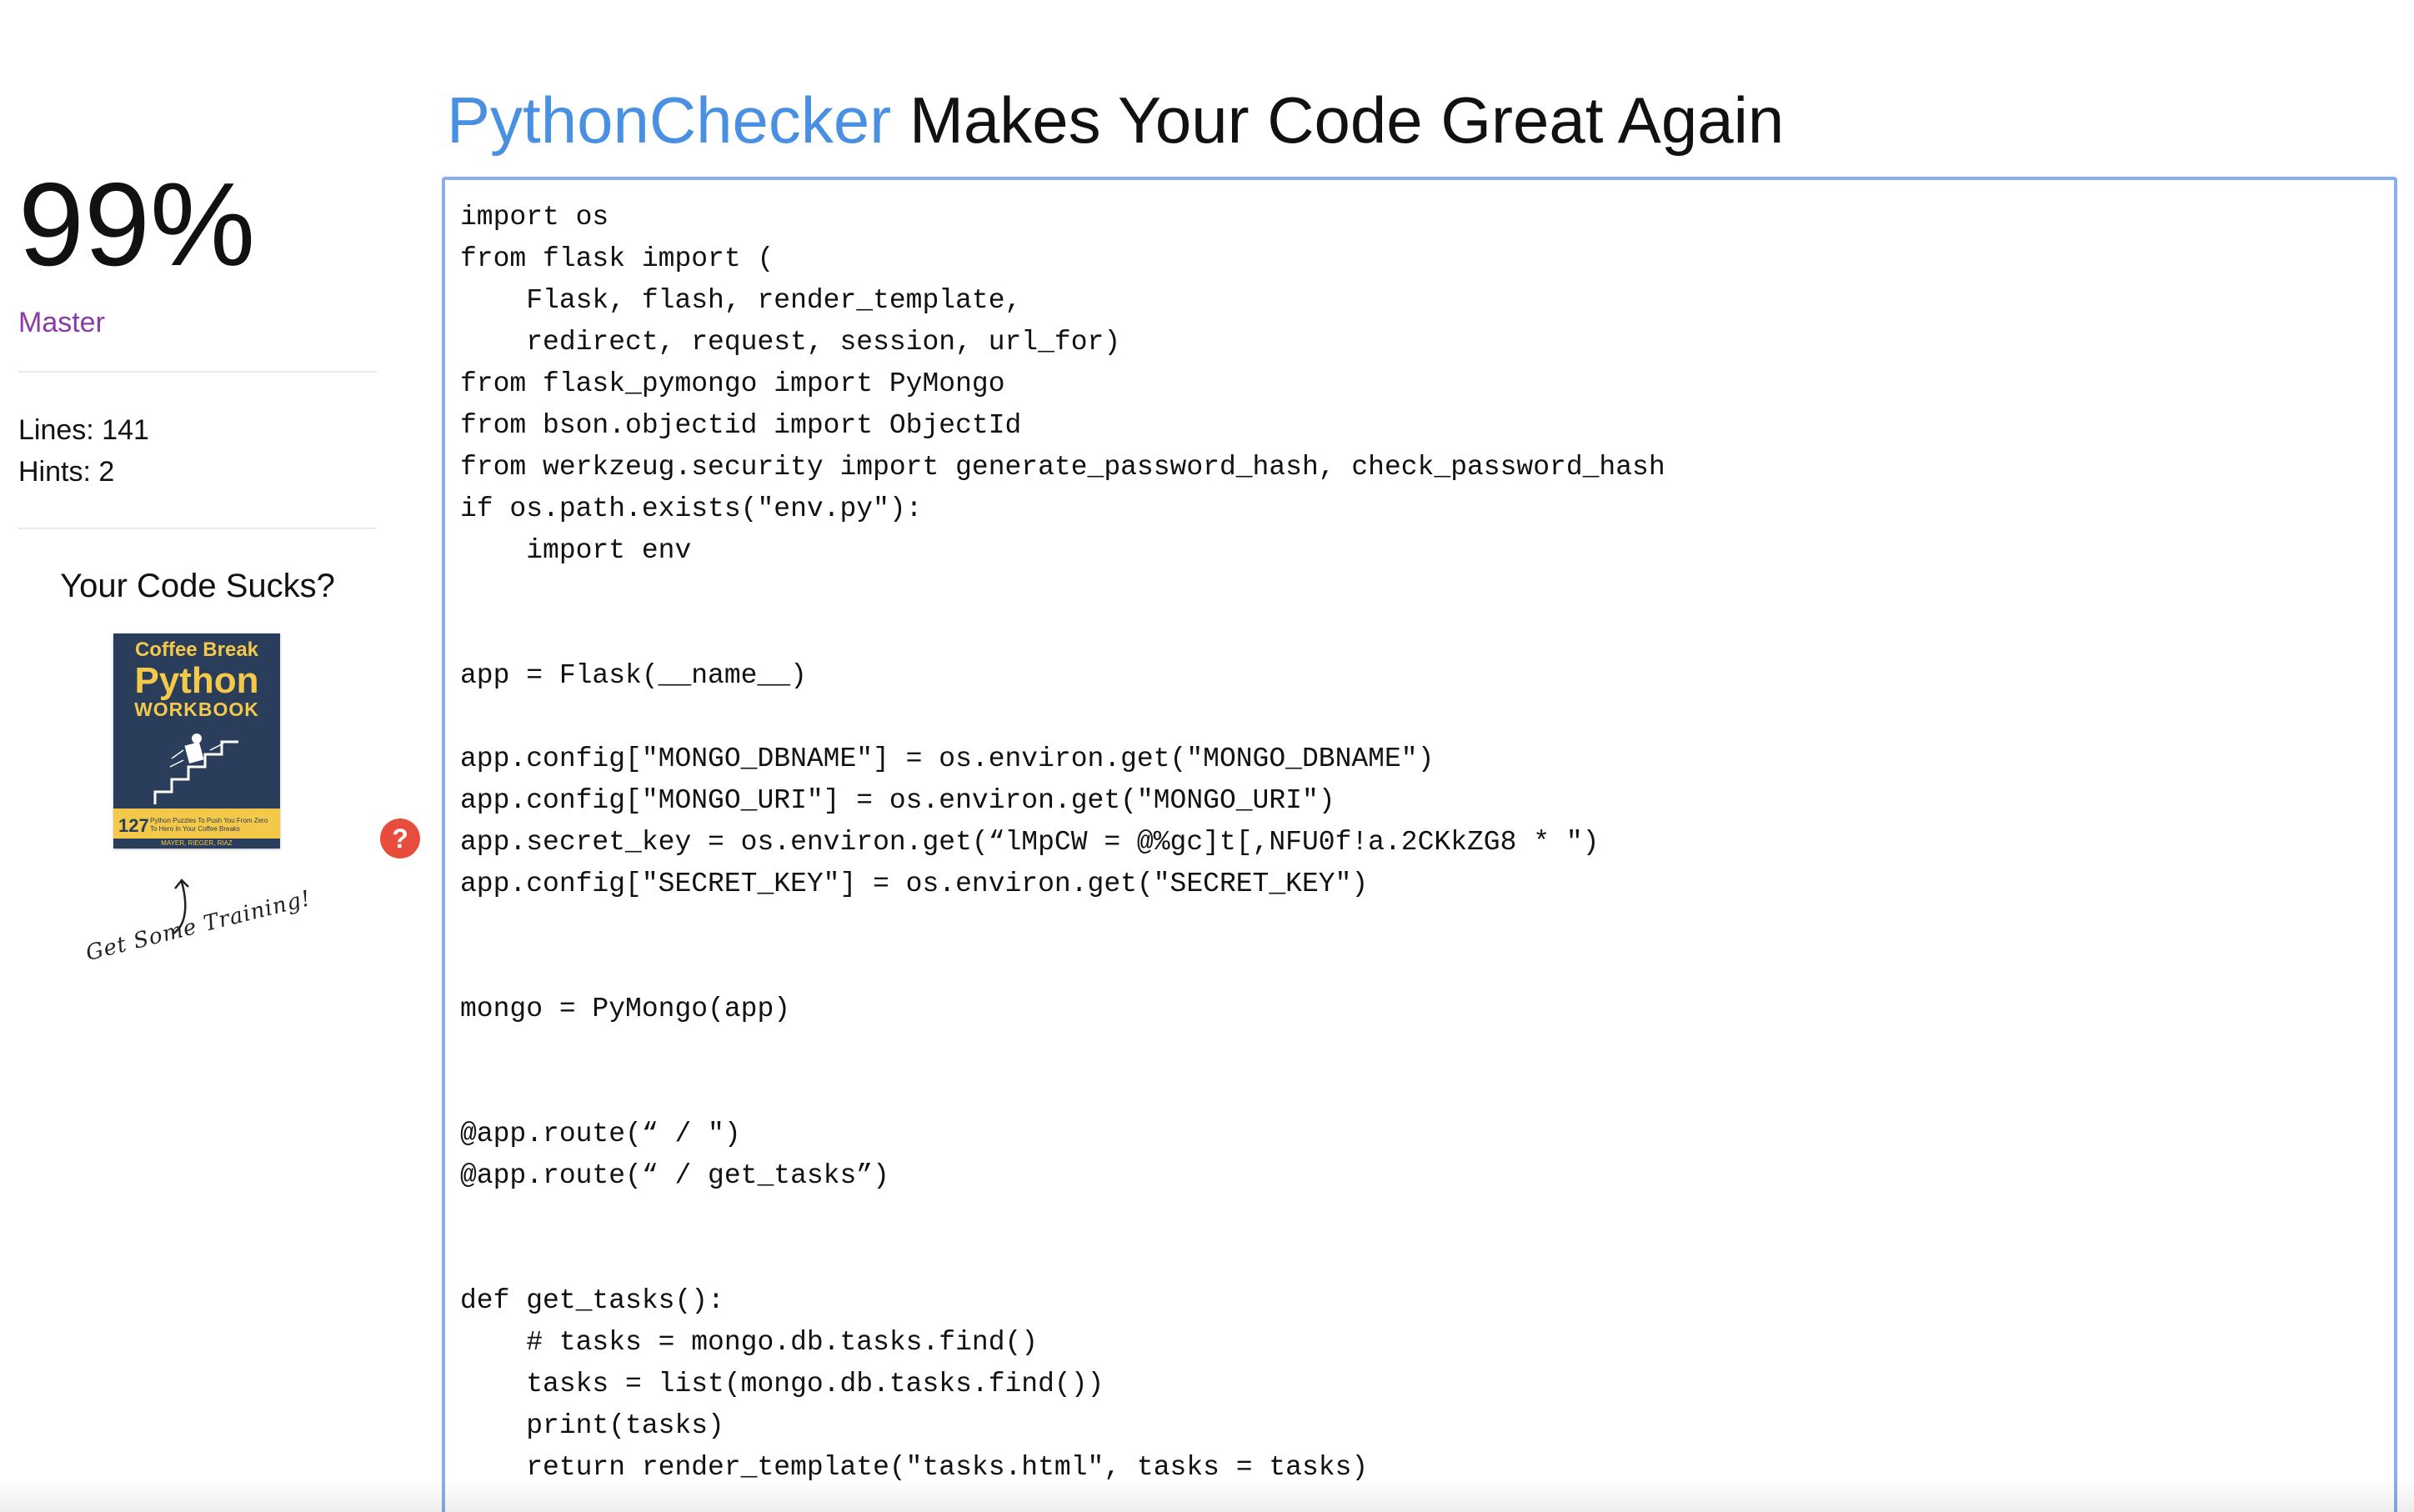 The width and height of the screenshot is (2414, 1512). I want to click on brand-name: PythonChecker, so click(670, 120).